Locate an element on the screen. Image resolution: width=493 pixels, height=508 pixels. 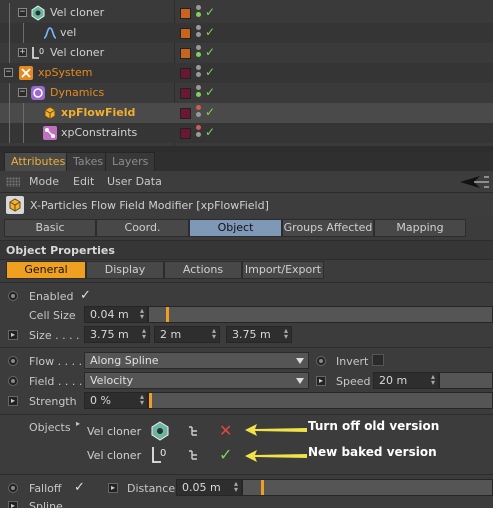
expand-toggle: + is located at coordinates (22, 52).